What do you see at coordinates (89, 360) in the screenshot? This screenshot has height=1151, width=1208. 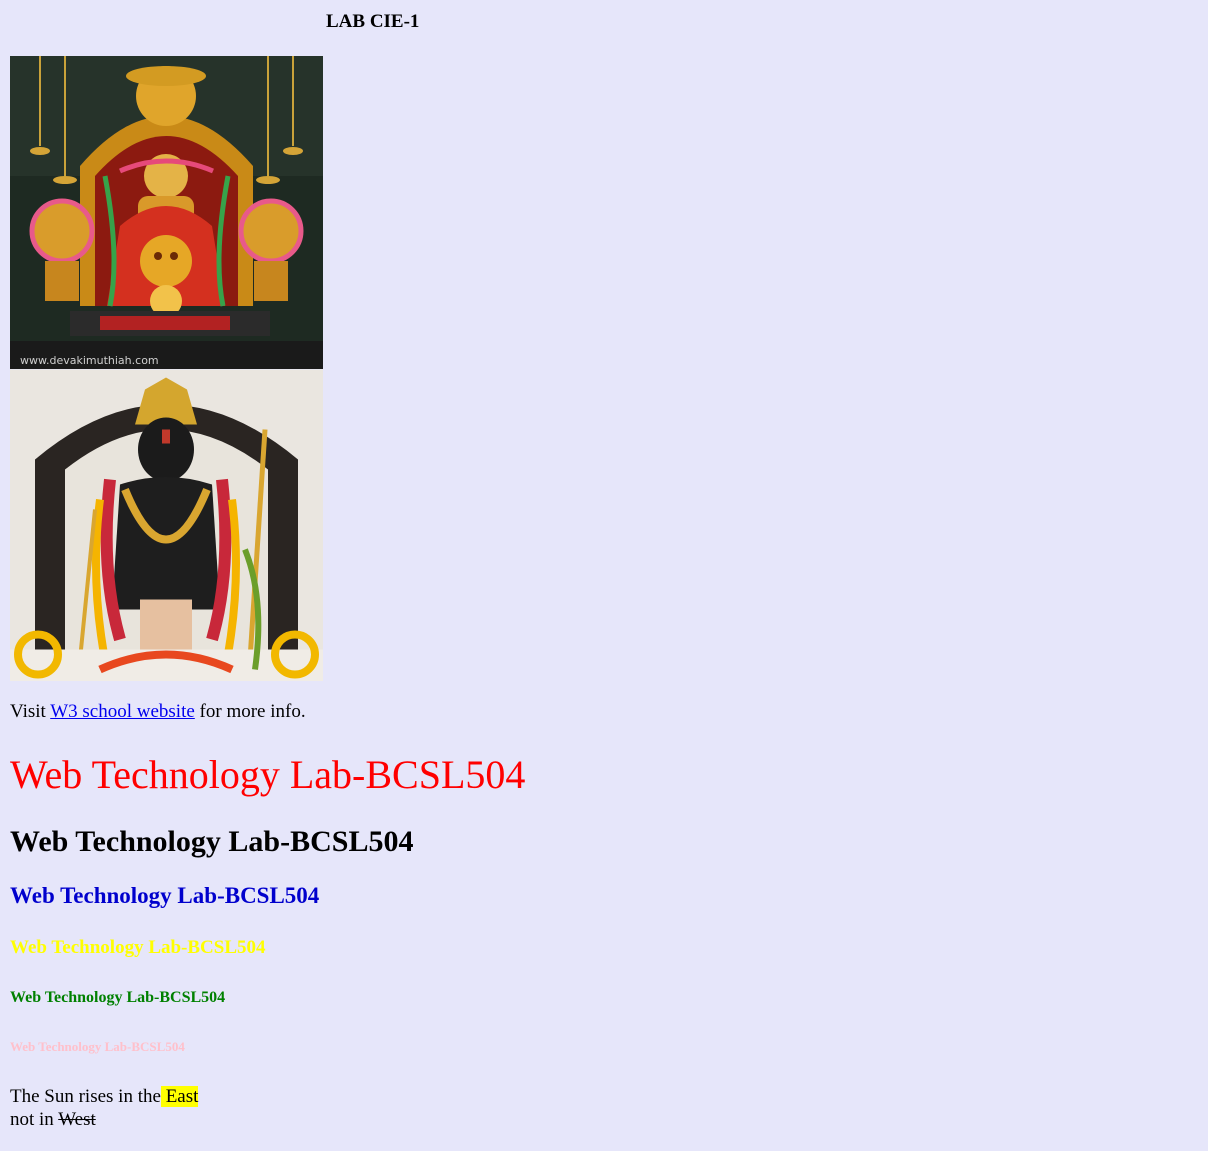 I see `watermark-text: www.devakimuthiah.com` at bounding box center [89, 360].